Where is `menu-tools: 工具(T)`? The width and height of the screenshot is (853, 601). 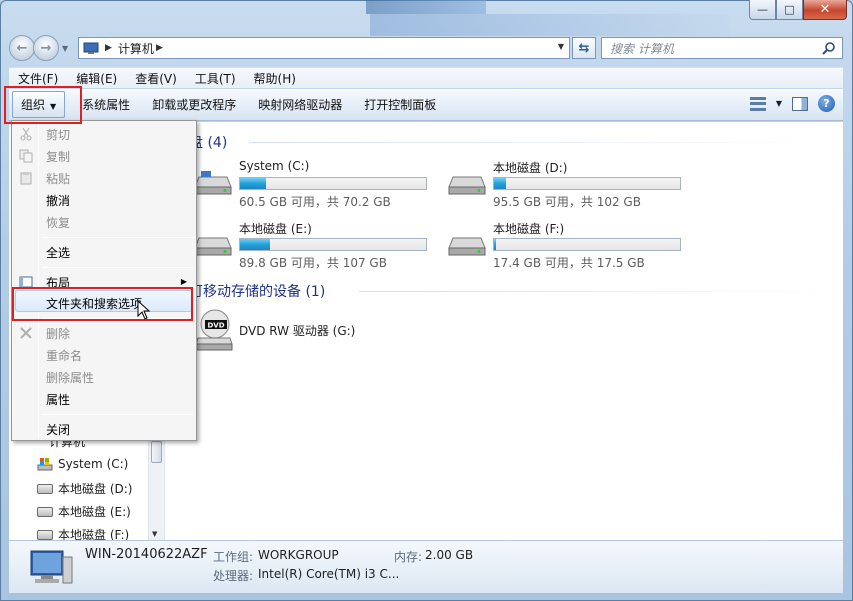 menu-tools: 工具(T) is located at coordinates (215, 78).